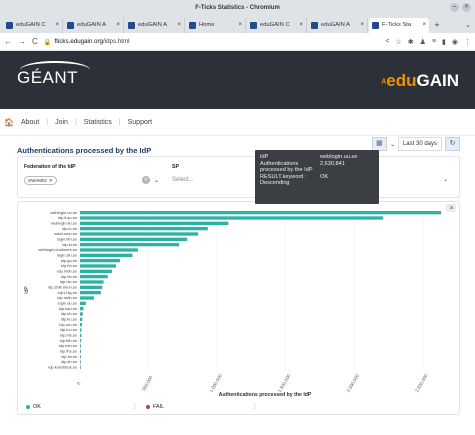  Describe the element at coordinates (379, 144) in the screenshot. I see `calendar-icon: ▦` at that location.